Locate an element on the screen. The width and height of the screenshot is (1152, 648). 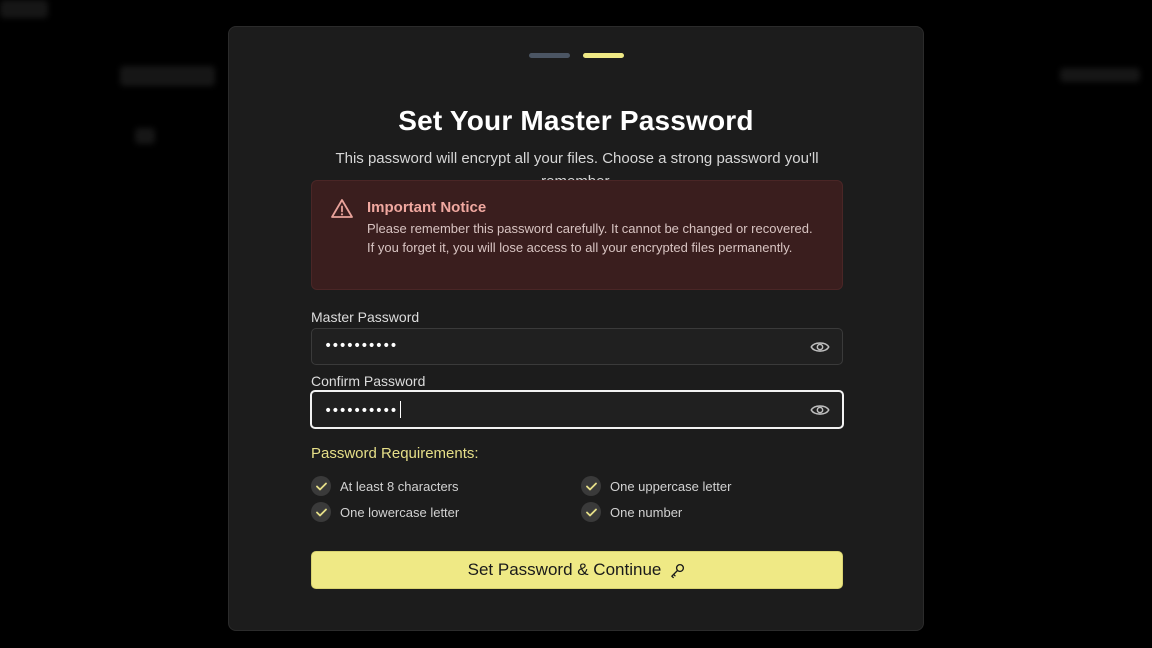
confirm-password-input: •••••••••• is located at coordinates (577, 409).